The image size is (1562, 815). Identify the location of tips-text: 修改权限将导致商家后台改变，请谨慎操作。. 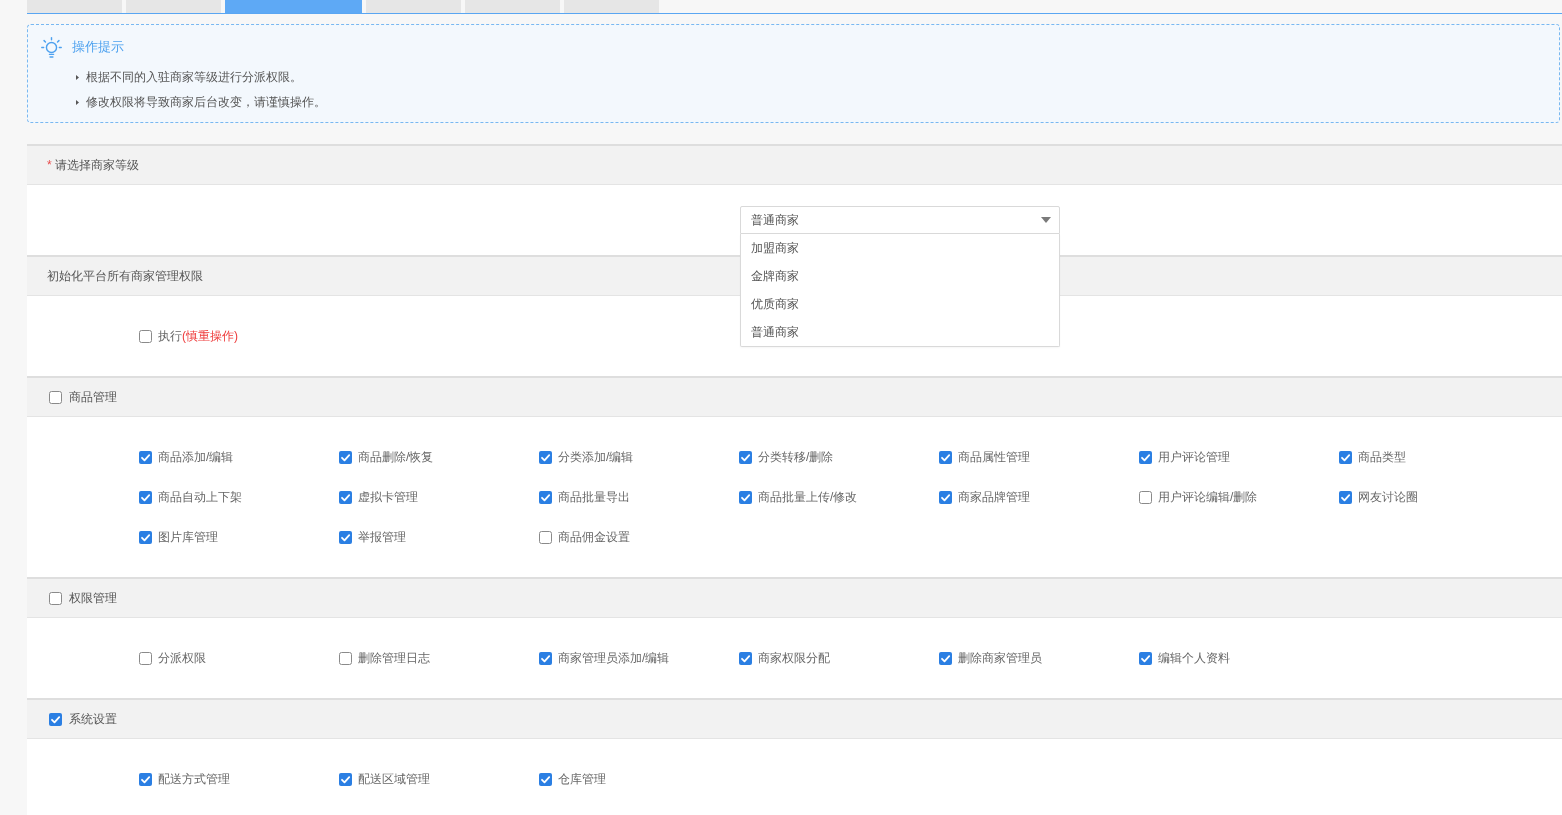
(206, 102).